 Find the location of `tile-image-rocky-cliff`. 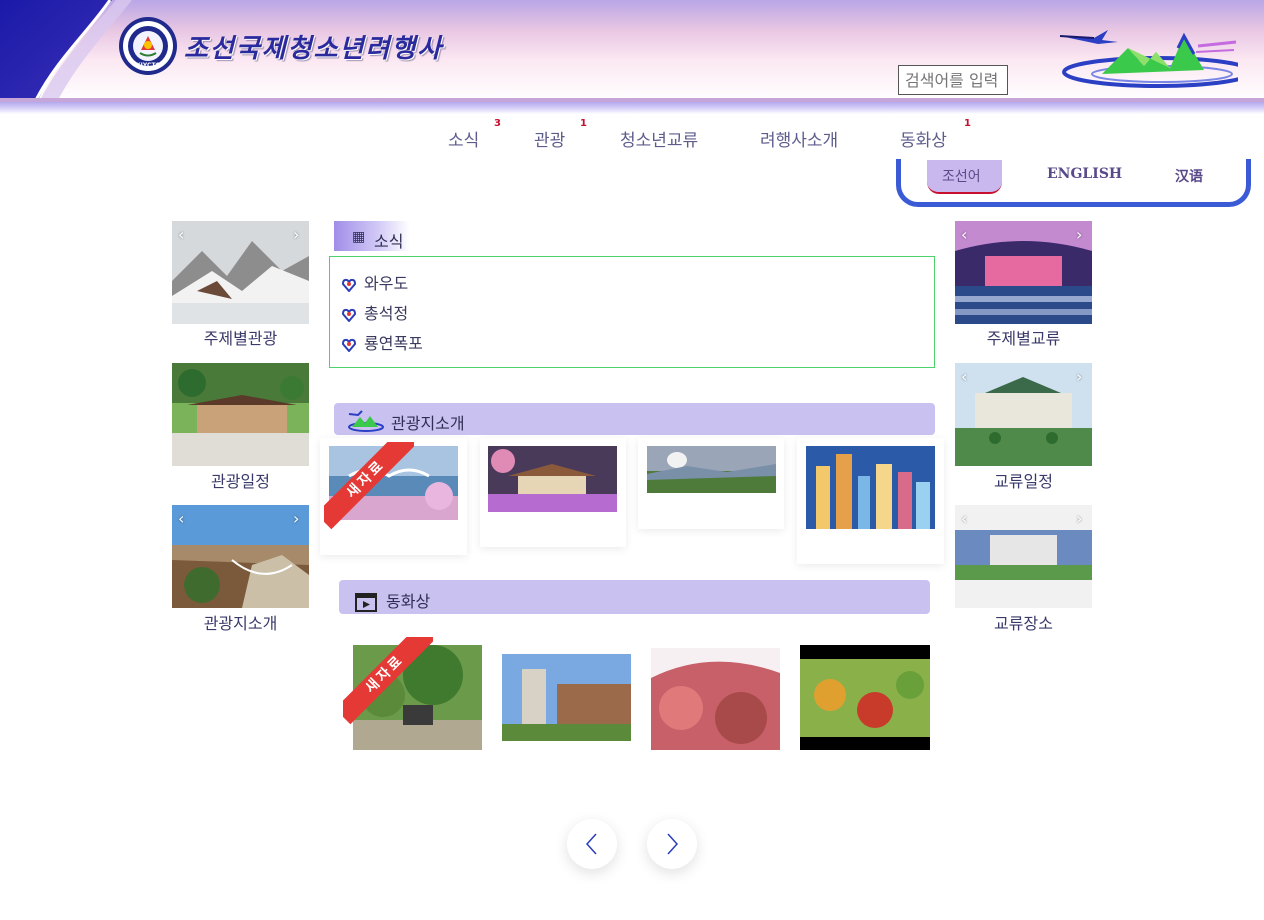

tile-image-rocky-cliff is located at coordinates (240, 556).